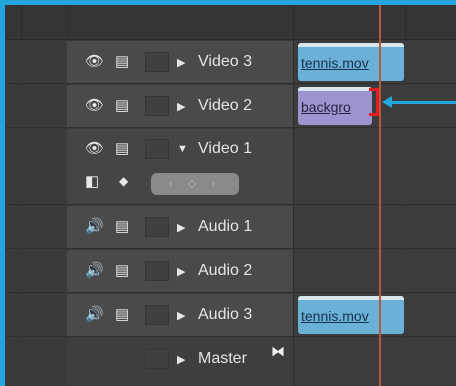  I want to click on track-header-audio3: 🔊 ▤ ▶ Audio 3, so click(180, 315).